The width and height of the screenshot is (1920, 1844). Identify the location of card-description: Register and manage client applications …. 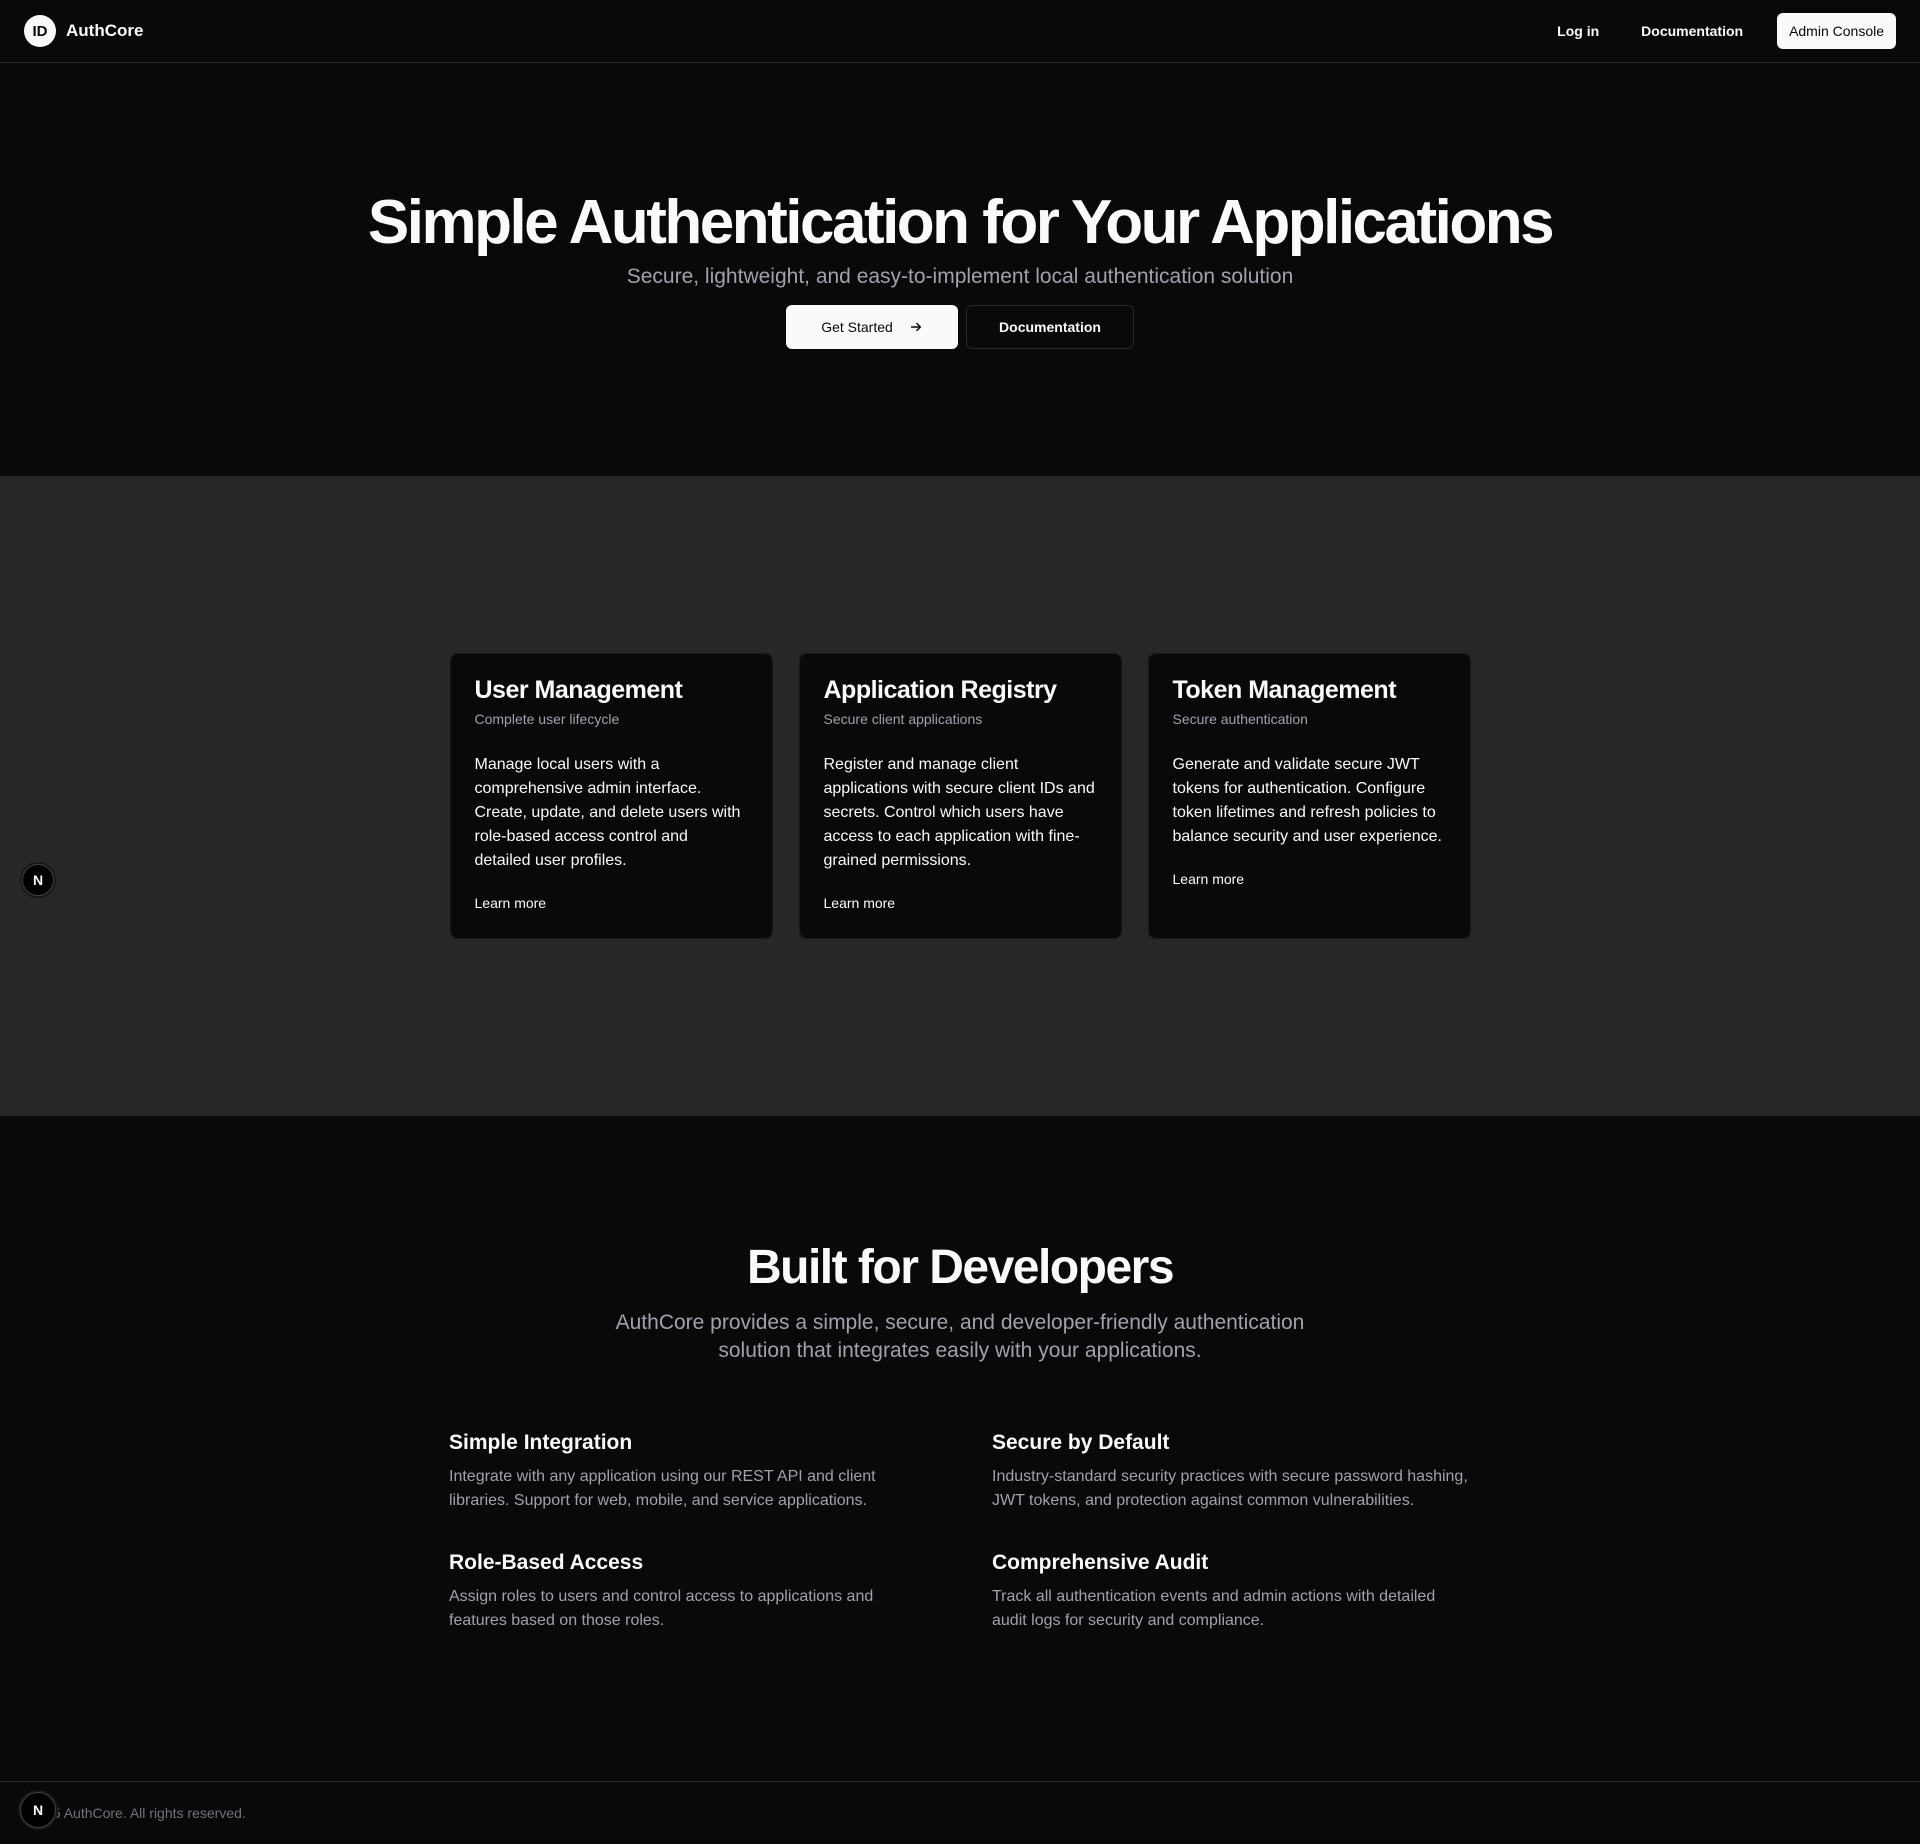
(959, 812).